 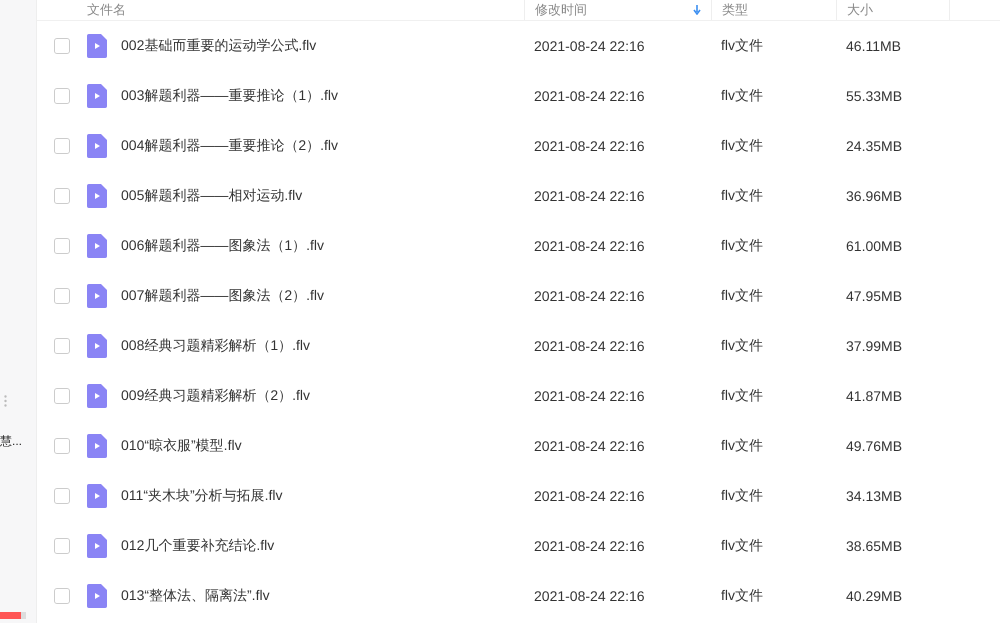 I want to click on file-name: 003解题利器——重要推论（1）.flv, so click(x=229, y=96).